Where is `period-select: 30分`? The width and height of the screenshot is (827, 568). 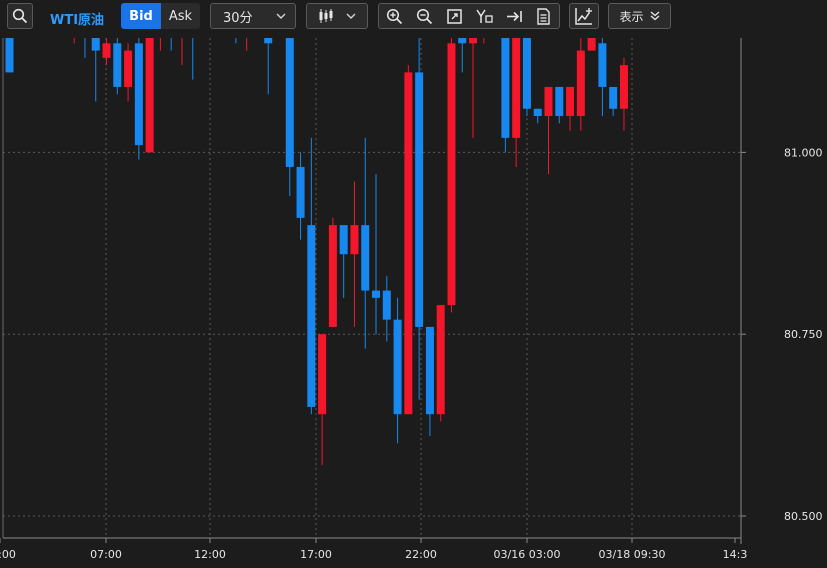
period-select: 30分 is located at coordinates (253, 16).